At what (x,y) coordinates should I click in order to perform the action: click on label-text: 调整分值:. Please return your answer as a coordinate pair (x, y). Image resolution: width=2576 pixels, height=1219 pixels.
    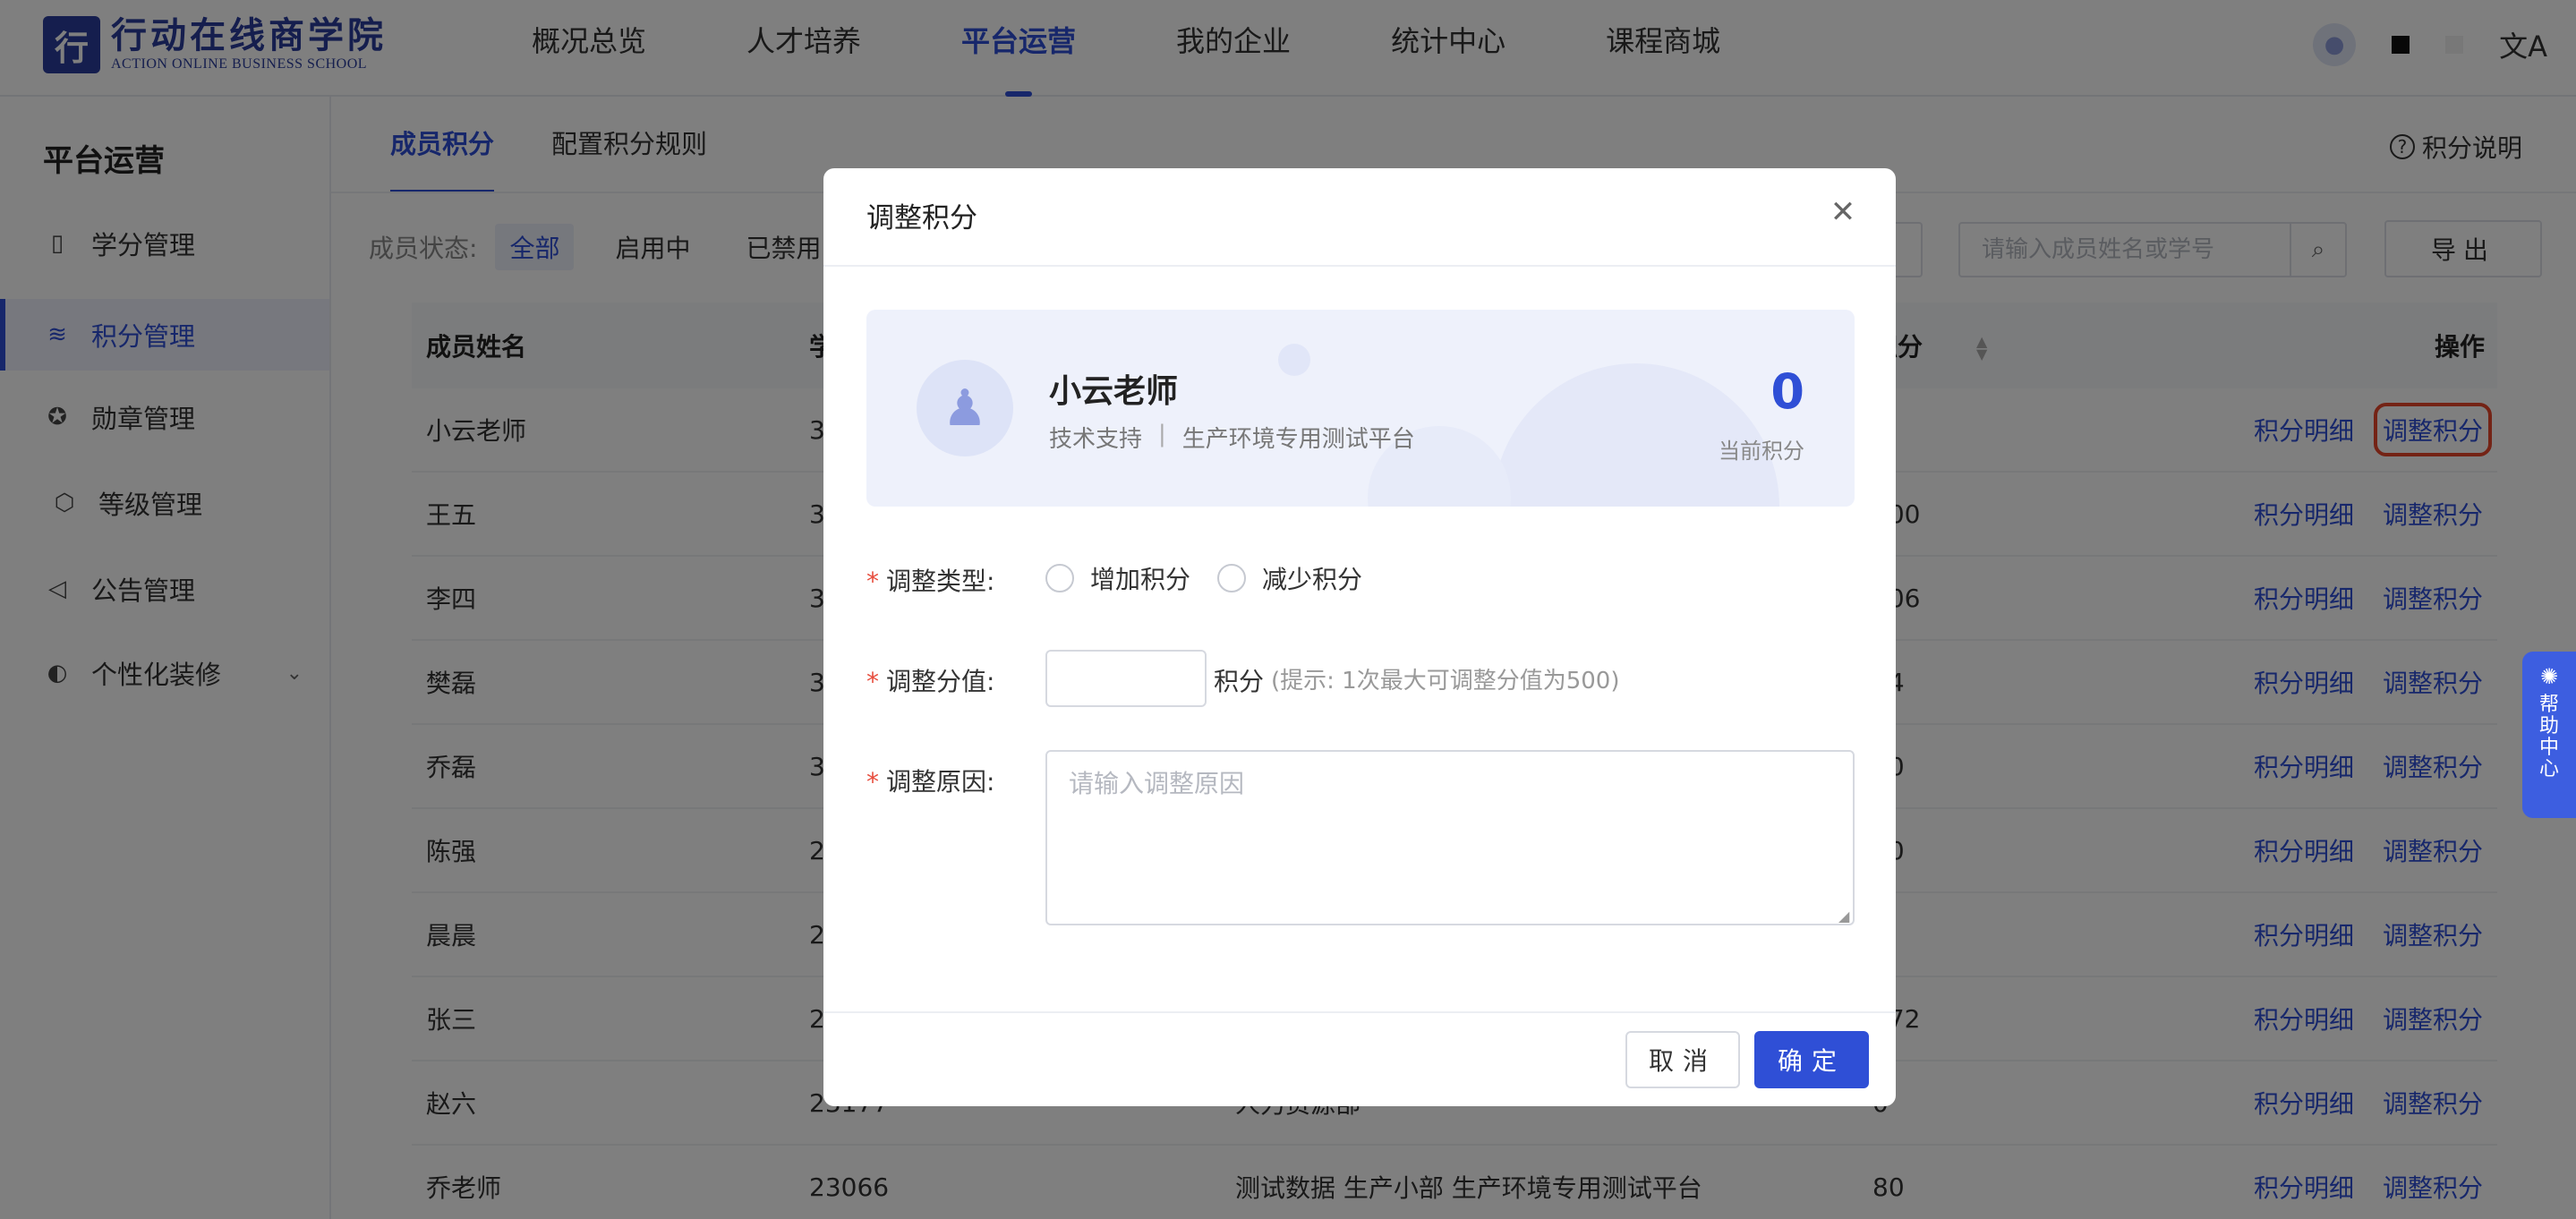
    Looking at the image, I should click on (940, 681).